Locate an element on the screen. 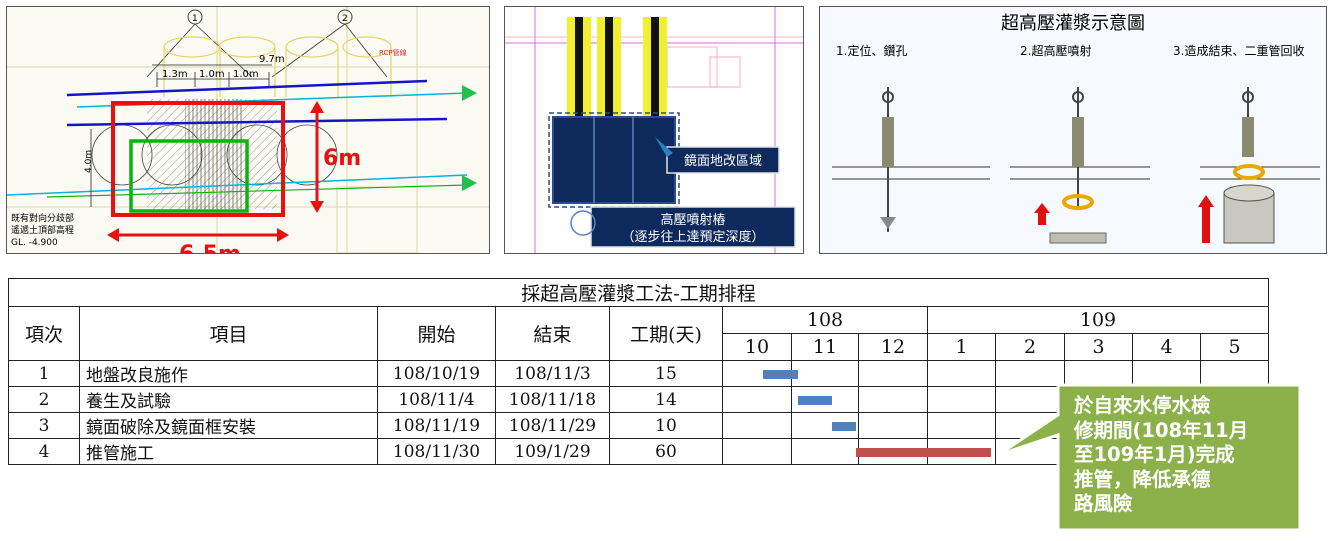  grouting-zone-drawing: 鏡面地改區域 高壓噴射樁 （逐步往上達預定深度） is located at coordinates (654, 130).